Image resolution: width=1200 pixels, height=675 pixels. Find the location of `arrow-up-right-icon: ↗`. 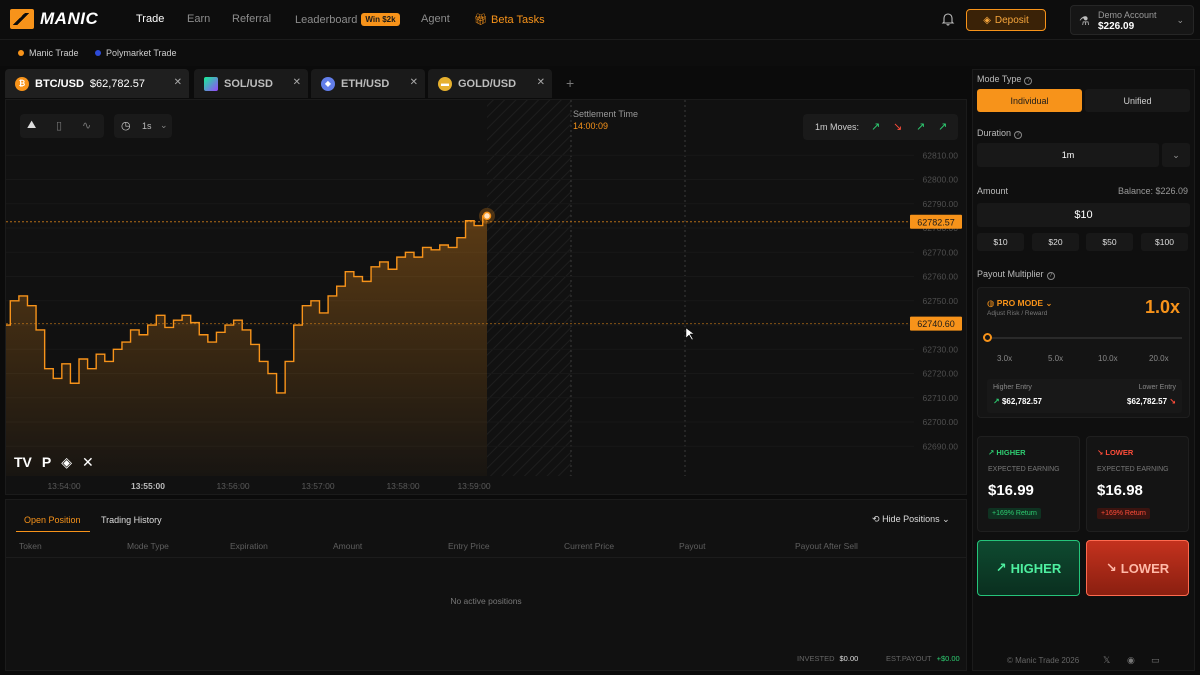

arrow-up-right-icon: ↗ is located at coordinates (1001, 567).